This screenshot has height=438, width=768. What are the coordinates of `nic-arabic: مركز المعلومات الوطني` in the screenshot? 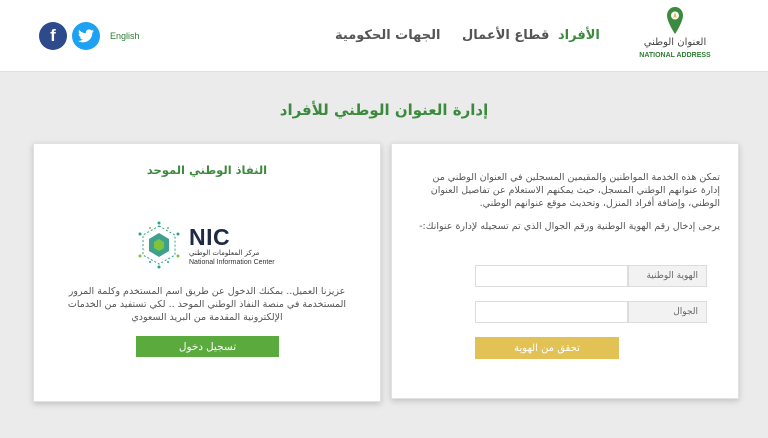 It's located at (224, 253).